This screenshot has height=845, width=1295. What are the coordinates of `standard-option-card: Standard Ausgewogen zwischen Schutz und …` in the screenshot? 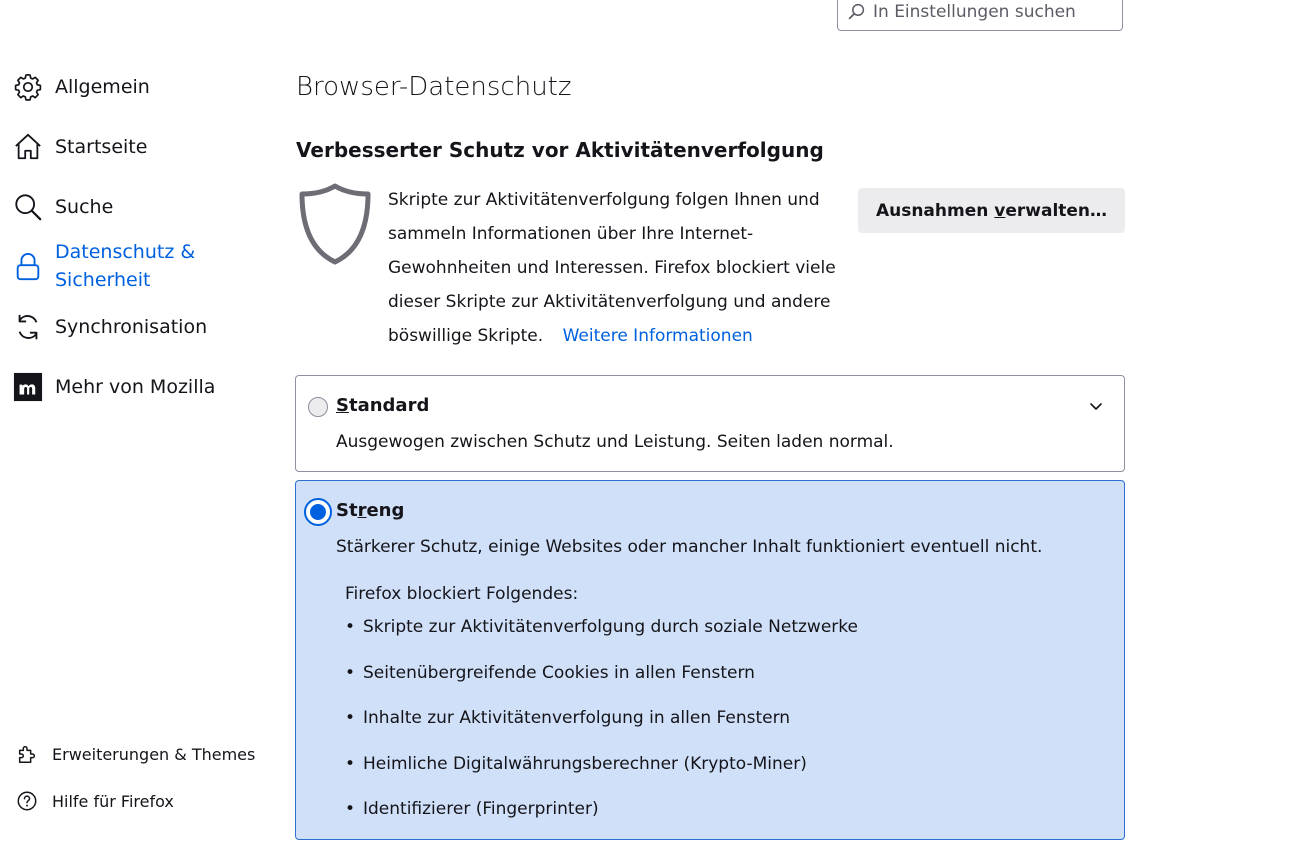 It's located at (710, 423).